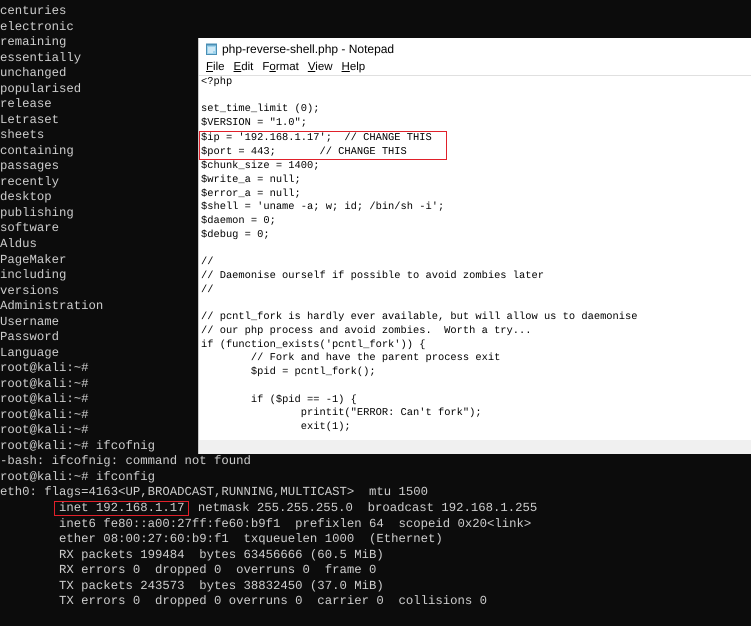 Image resolution: width=751 pixels, height=626 pixels. Describe the element at coordinates (22, 136) in the screenshot. I see `terminal-line: sheets` at that location.